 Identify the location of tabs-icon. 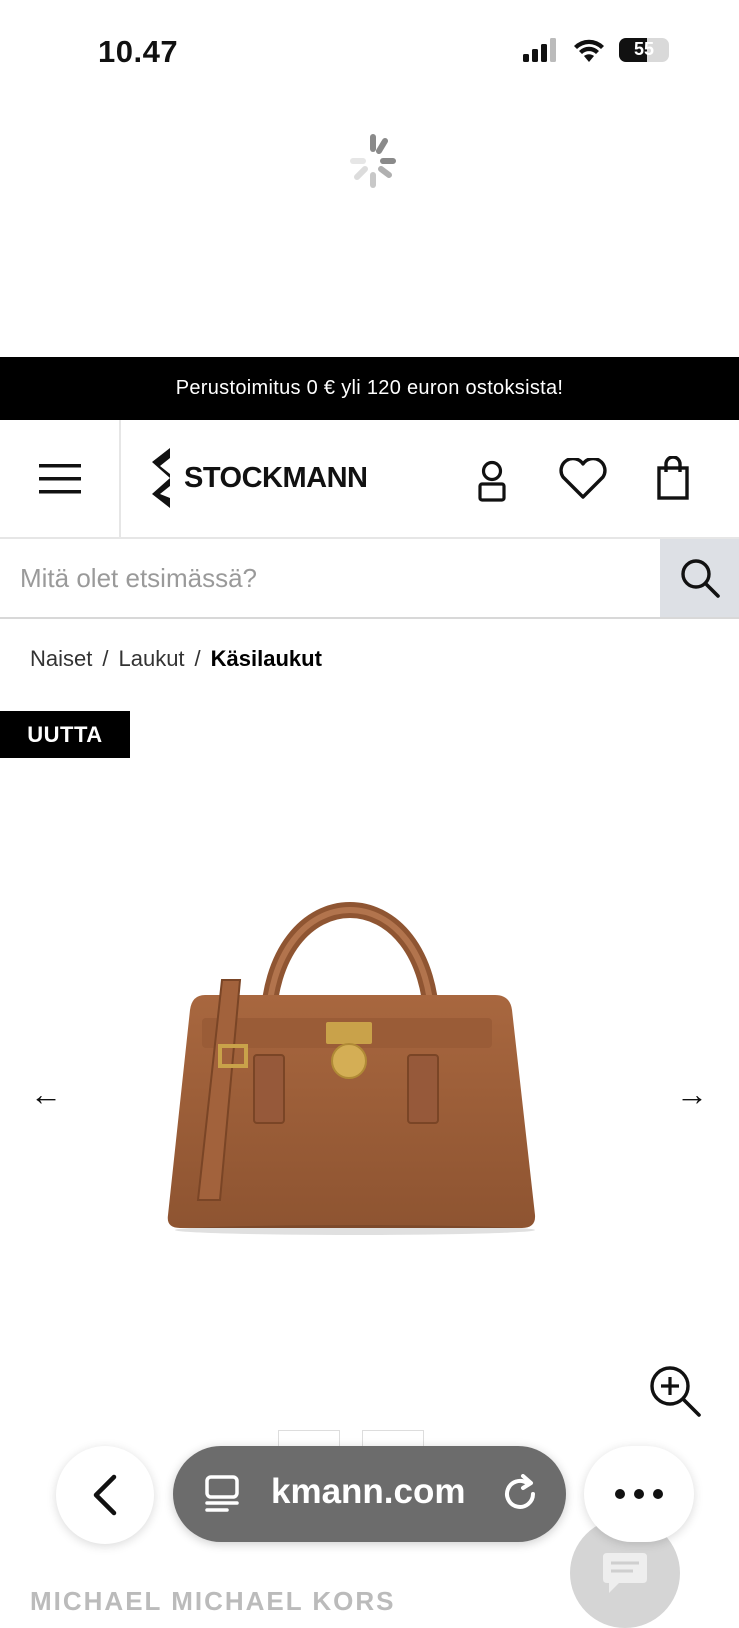
(222, 1493).